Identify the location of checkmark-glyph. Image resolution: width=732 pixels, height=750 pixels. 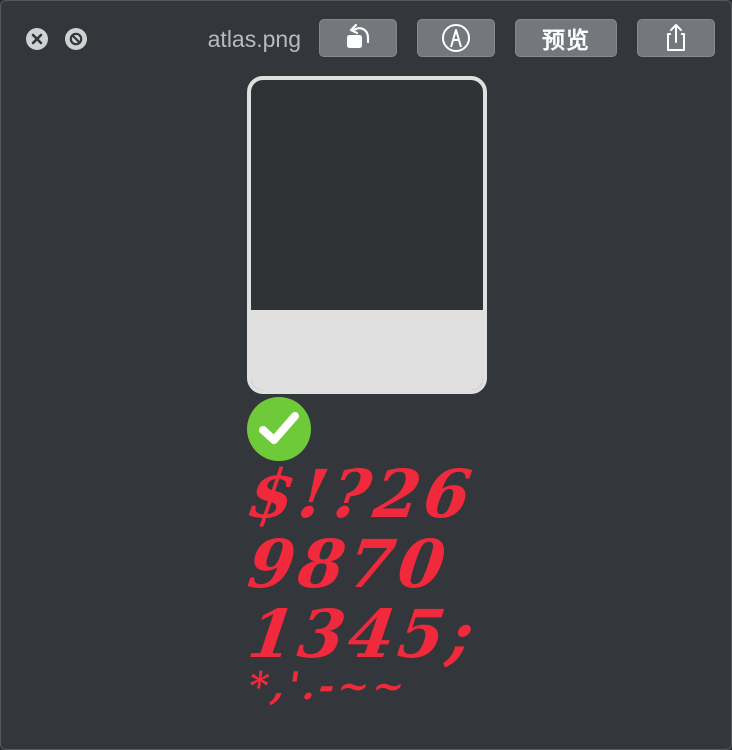
(279, 428).